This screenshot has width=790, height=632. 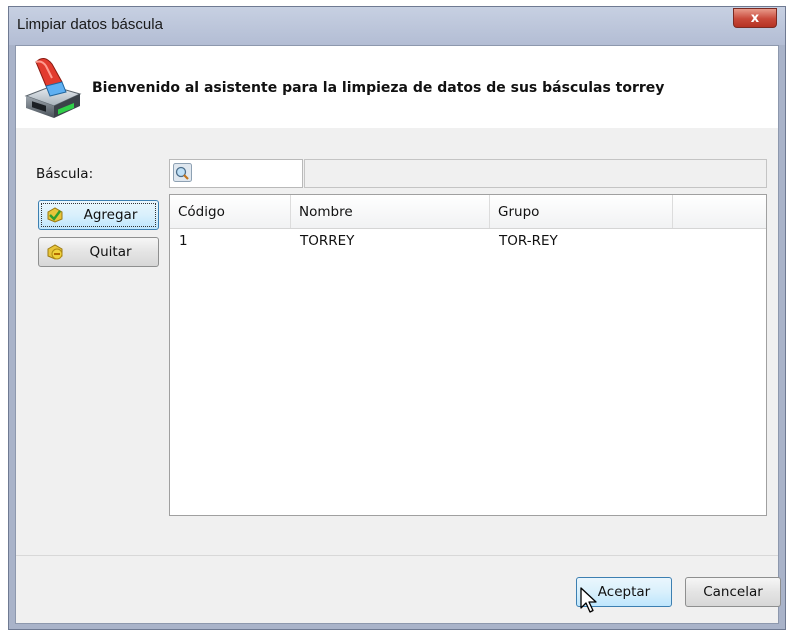 What do you see at coordinates (182, 172) in the screenshot?
I see `search-icon` at bounding box center [182, 172].